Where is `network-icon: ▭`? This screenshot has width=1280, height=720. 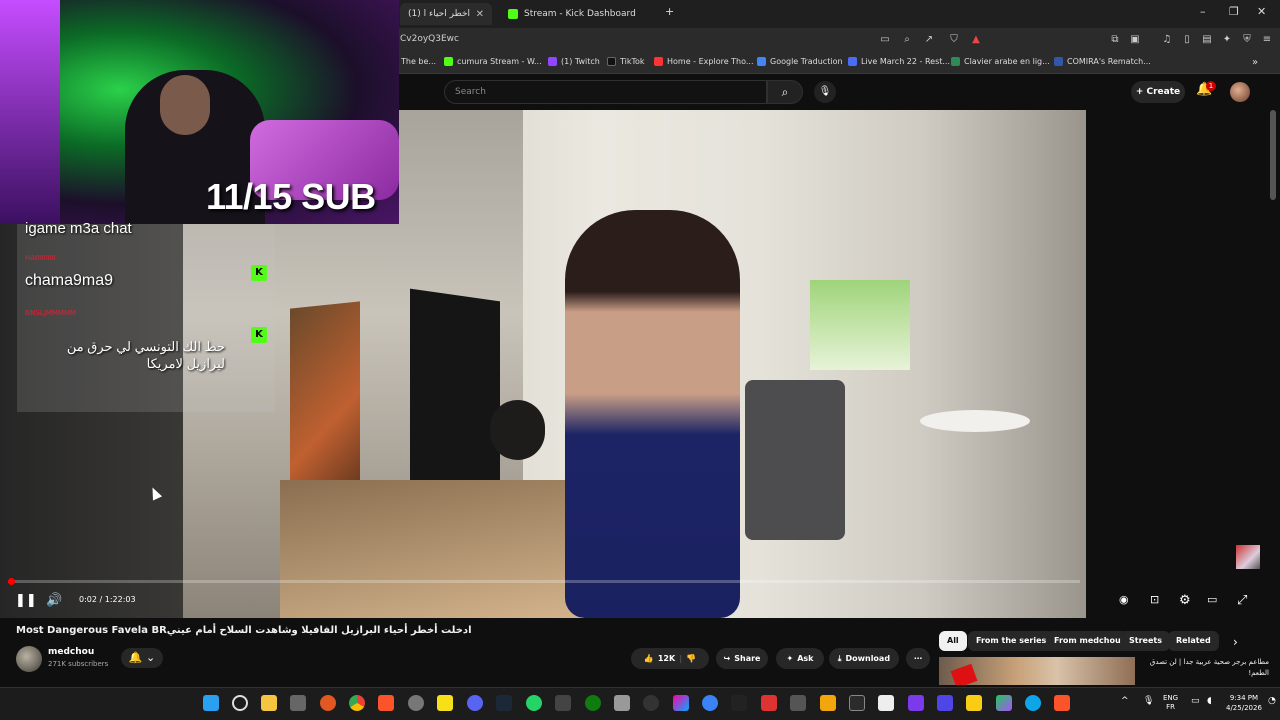
network-icon: ▭ is located at coordinates (1195, 701).